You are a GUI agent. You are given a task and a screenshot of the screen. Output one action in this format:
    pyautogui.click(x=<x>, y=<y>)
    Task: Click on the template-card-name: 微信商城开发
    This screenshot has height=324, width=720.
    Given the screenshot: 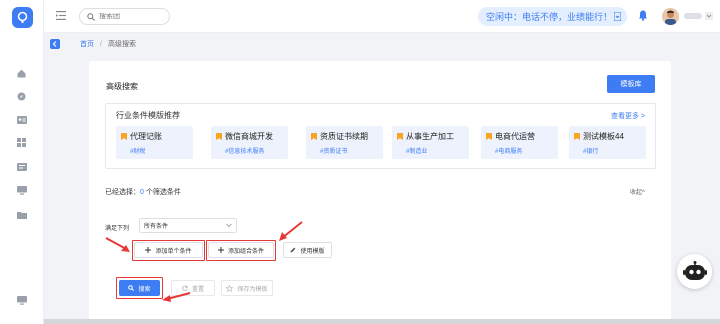 What is the action you would take?
    pyautogui.click(x=249, y=136)
    